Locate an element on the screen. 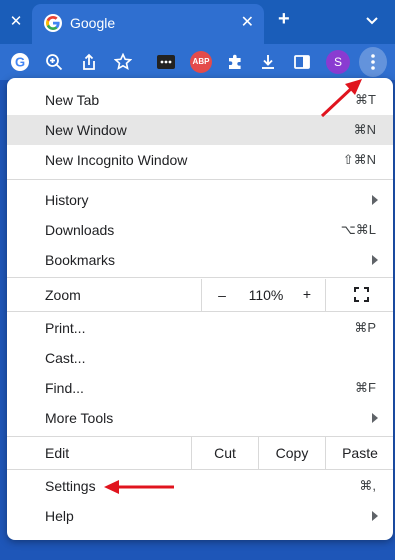 The width and height of the screenshot is (395, 560). menu-item-new-window: New Window ⌘N is located at coordinates (200, 130).